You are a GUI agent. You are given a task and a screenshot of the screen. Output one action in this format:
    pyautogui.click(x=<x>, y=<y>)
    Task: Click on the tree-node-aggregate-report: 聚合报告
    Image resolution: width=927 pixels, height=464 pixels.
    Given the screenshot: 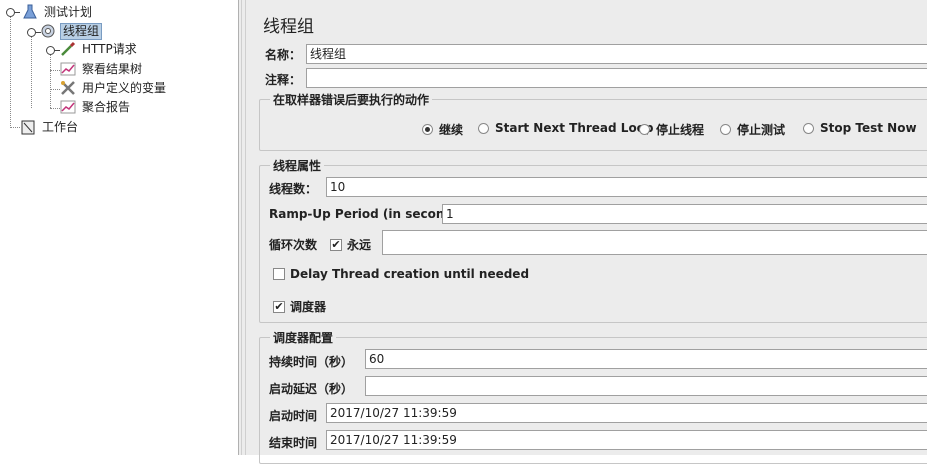 What is the action you would take?
    pyautogui.click(x=96, y=107)
    